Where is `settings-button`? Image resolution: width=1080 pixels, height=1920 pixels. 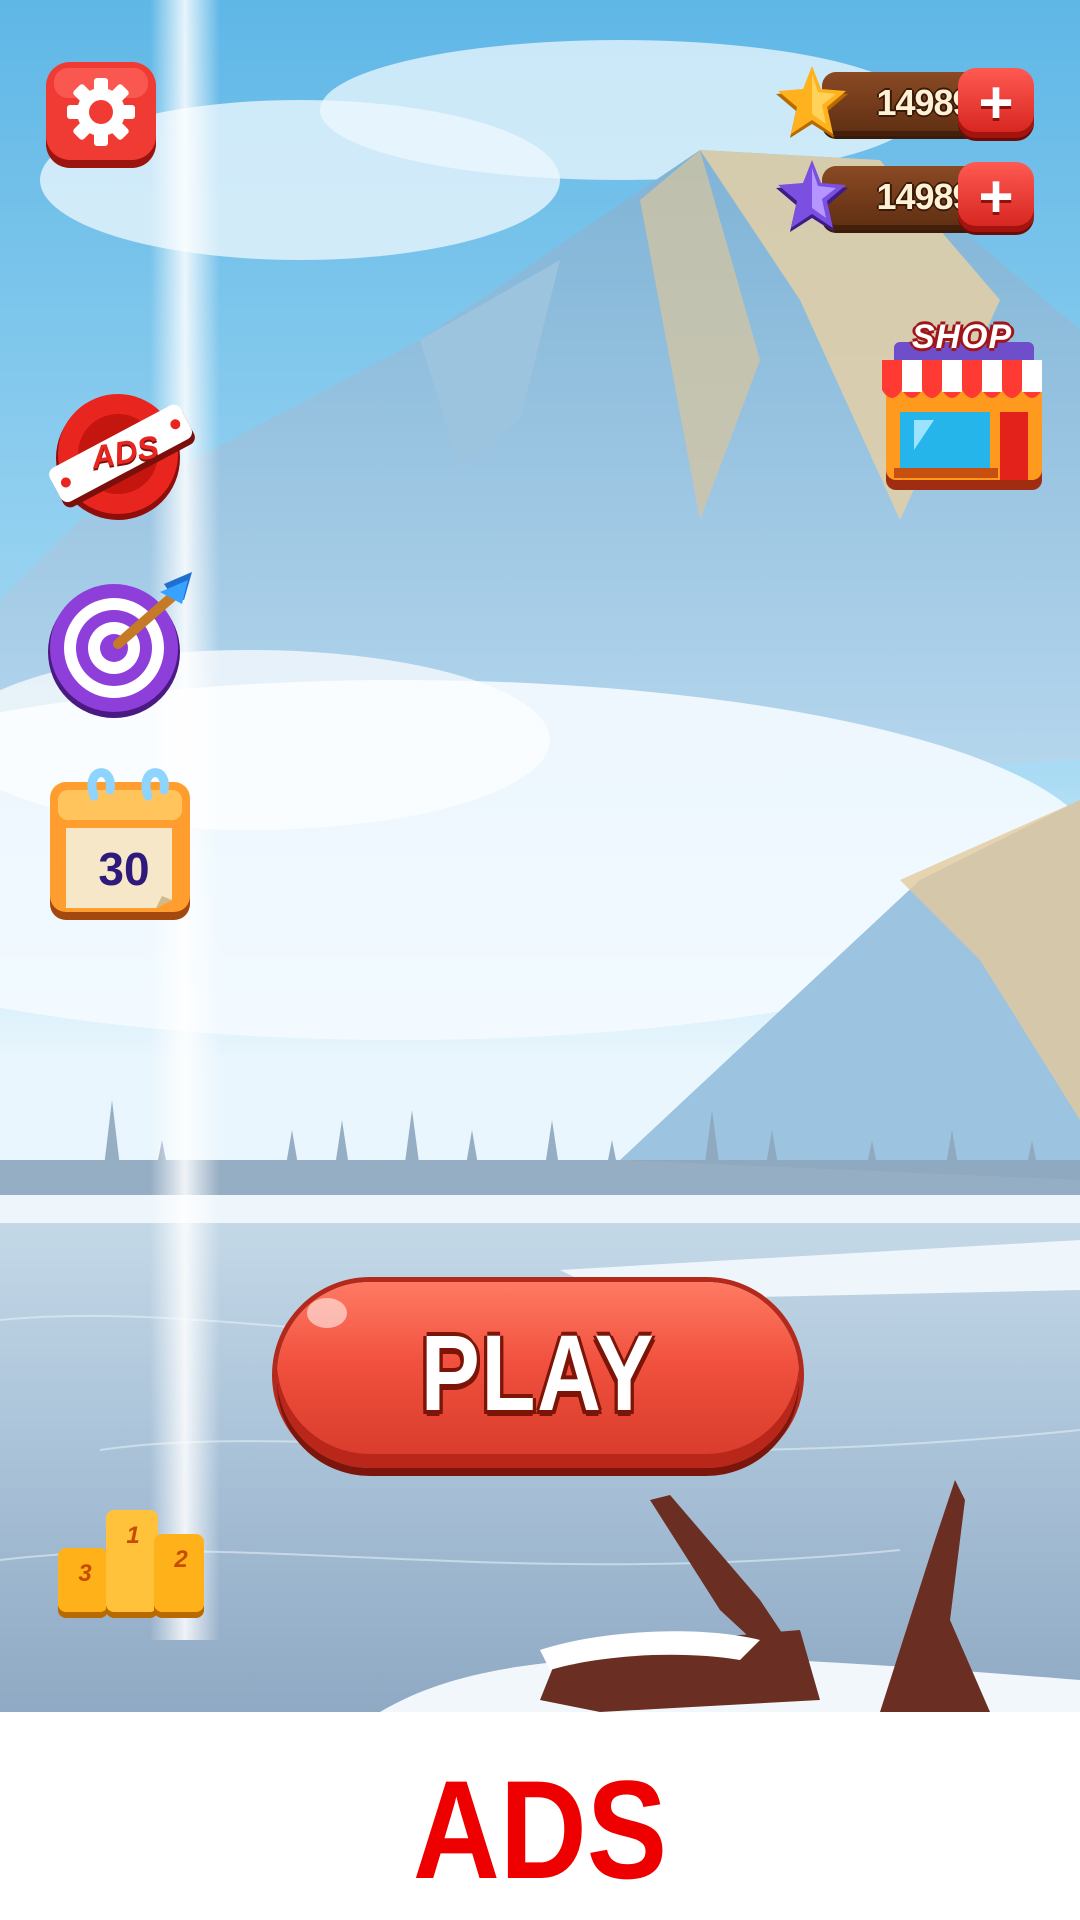
settings-button is located at coordinates (101, 117).